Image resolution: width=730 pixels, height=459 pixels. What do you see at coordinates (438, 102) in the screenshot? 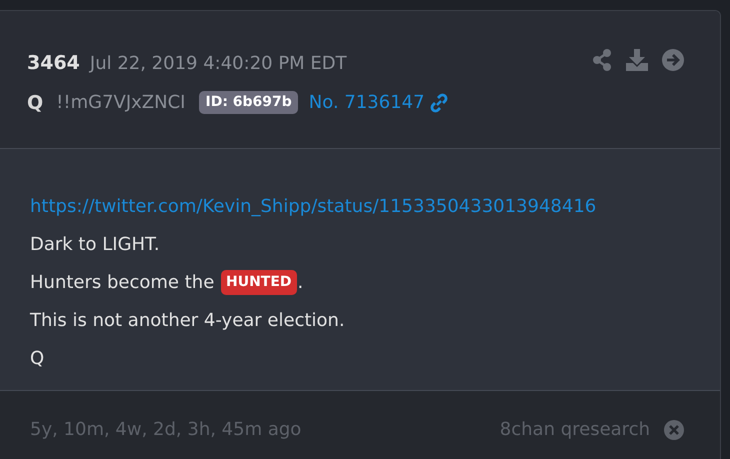
I see `link-icon` at bounding box center [438, 102].